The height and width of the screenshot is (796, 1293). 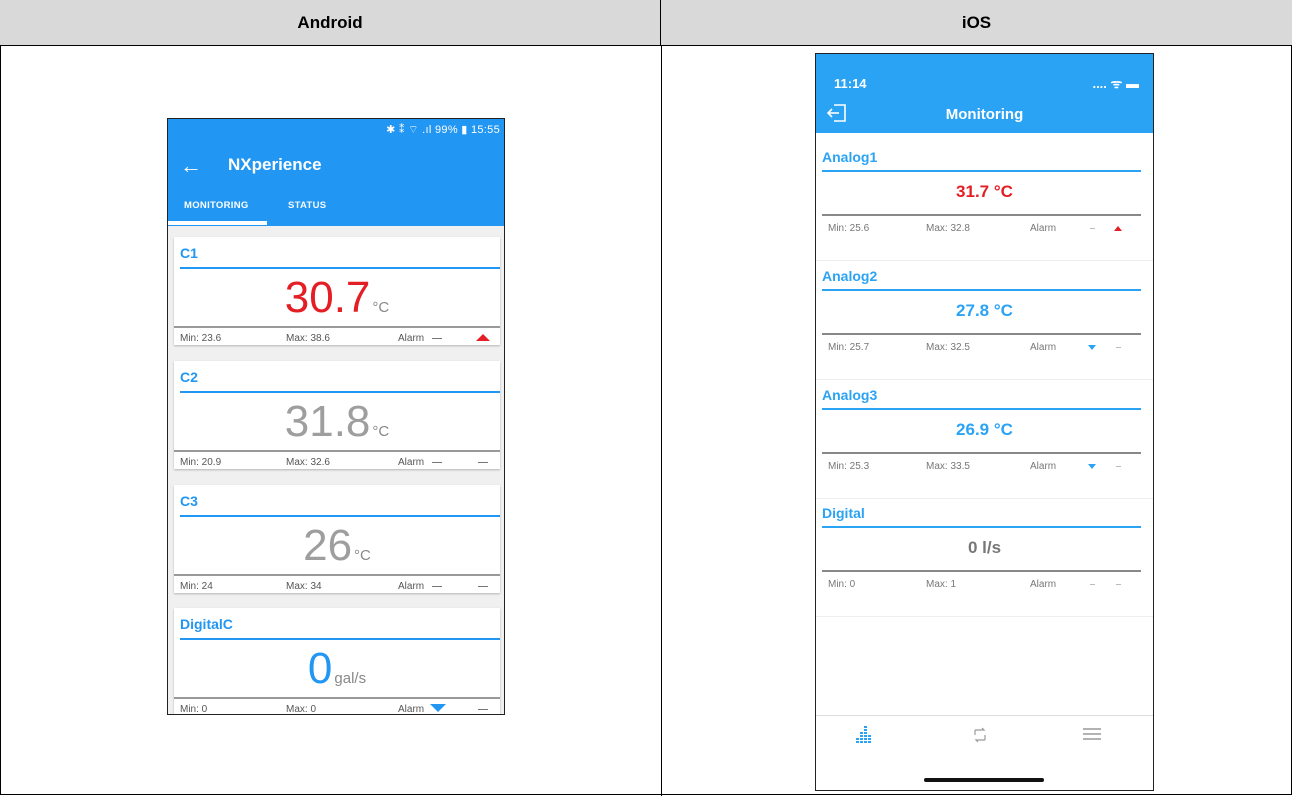 What do you see at coordinates (307, 205) in the screenshot?
I see `tab-status: STATUS` at bounding box center [307, 205].